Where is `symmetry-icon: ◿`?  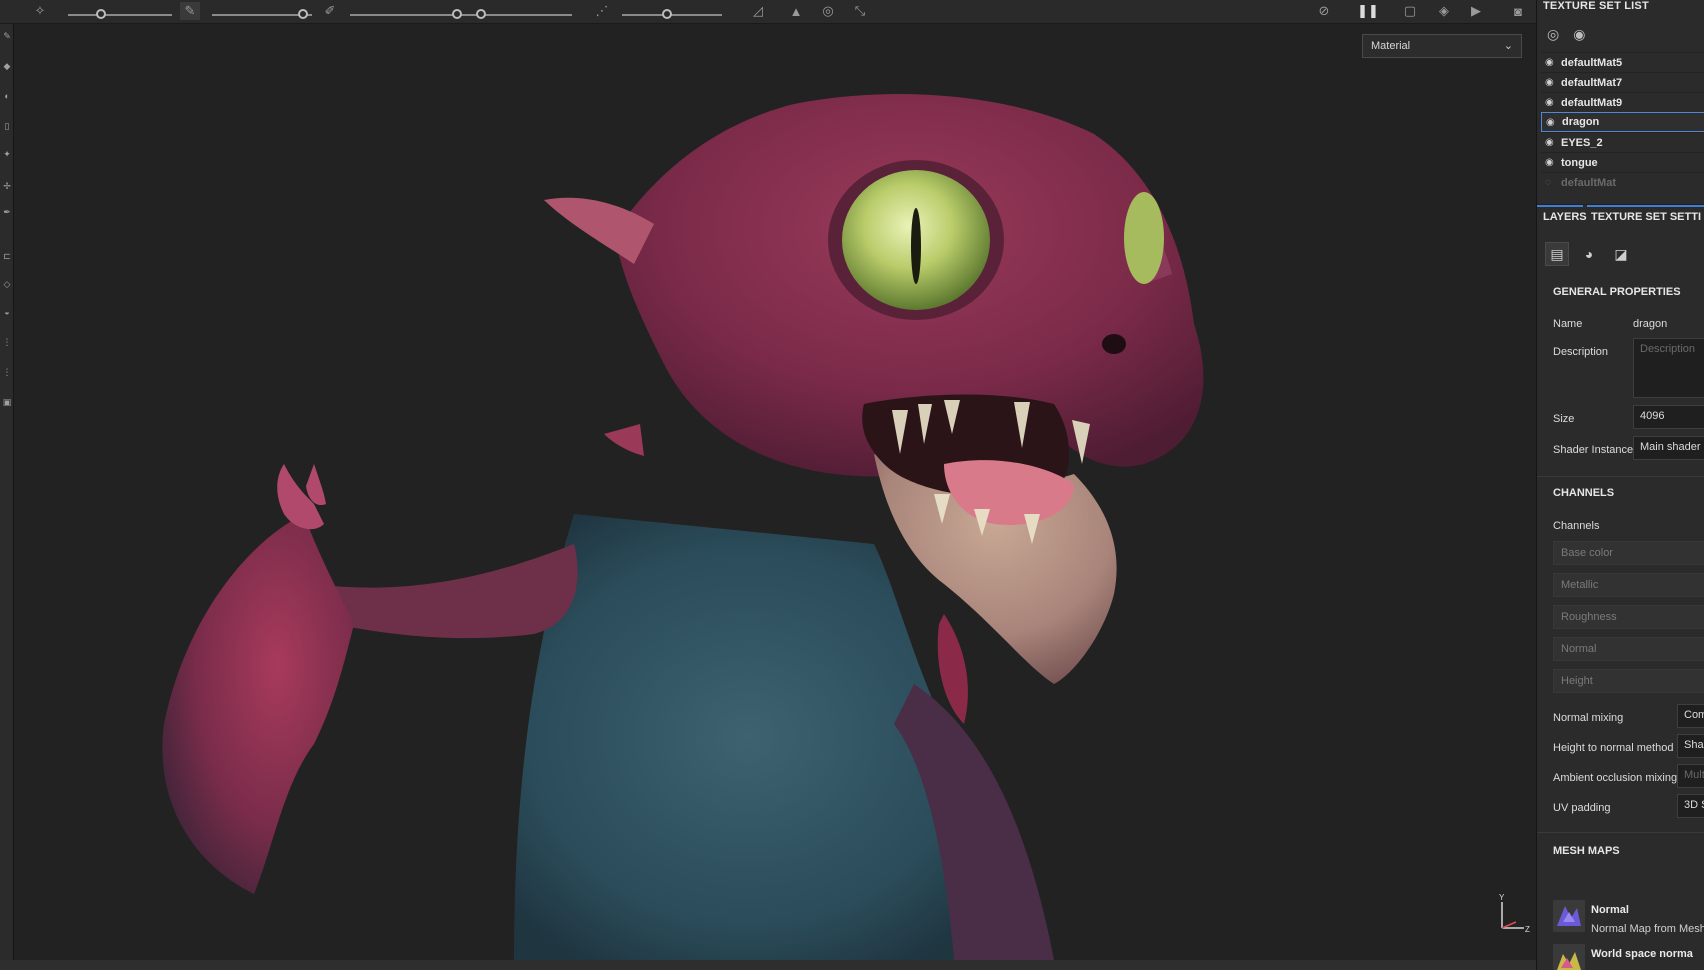
symmetry-icon: ◿ is located at coordinates (758, 11).